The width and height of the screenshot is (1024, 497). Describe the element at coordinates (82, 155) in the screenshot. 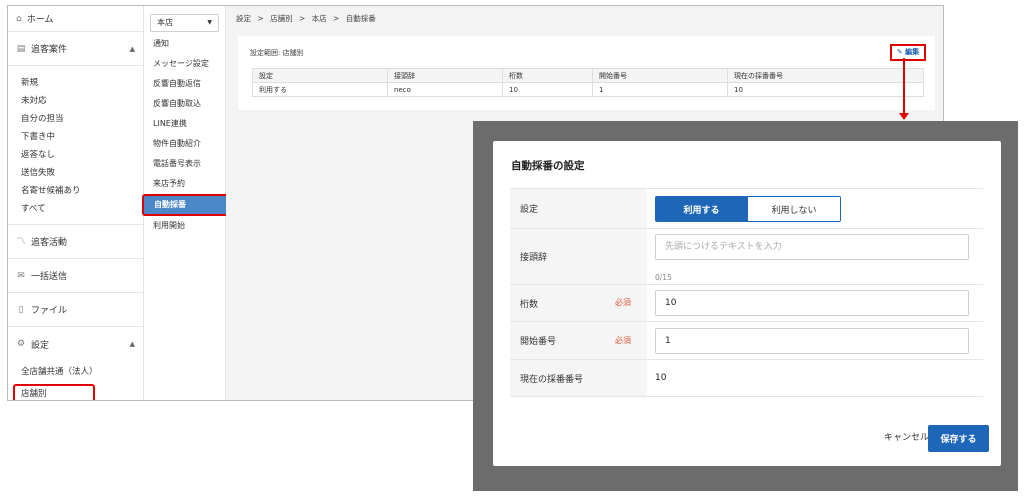

I see `sidebar-item-no-reply: 返答なし` at that location.